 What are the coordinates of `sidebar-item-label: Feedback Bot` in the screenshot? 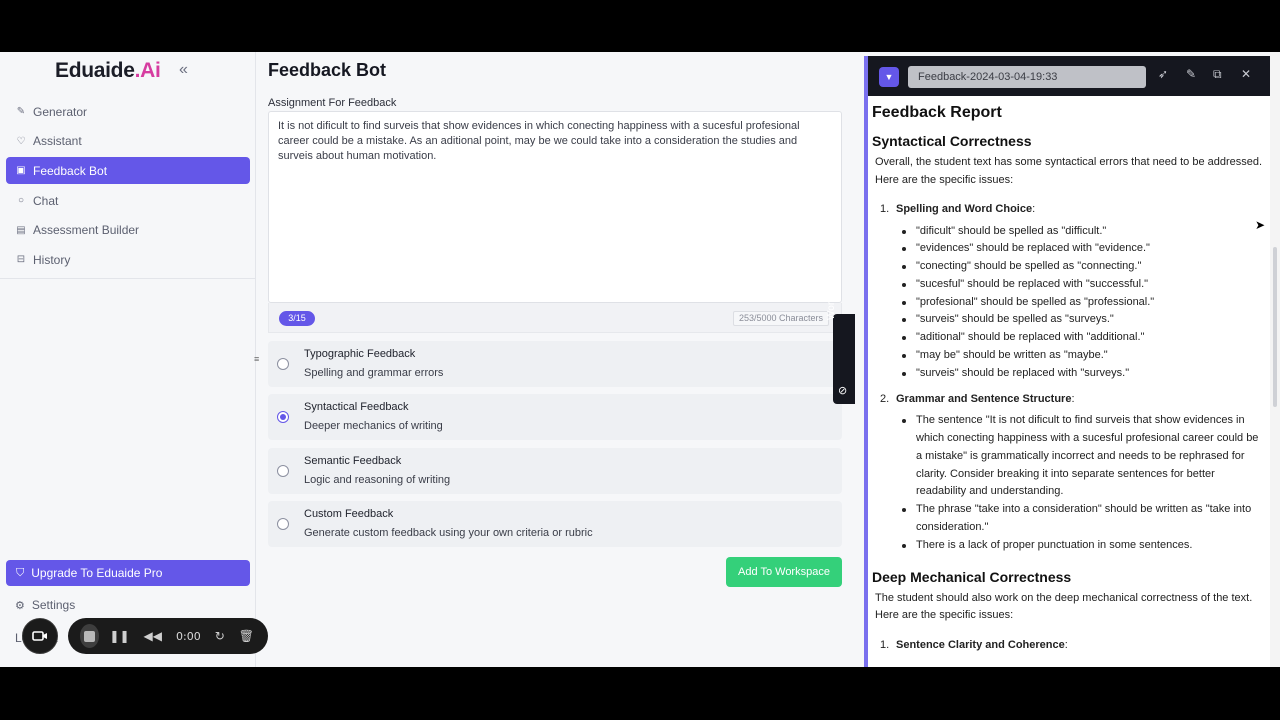 It's located at (70, 170).